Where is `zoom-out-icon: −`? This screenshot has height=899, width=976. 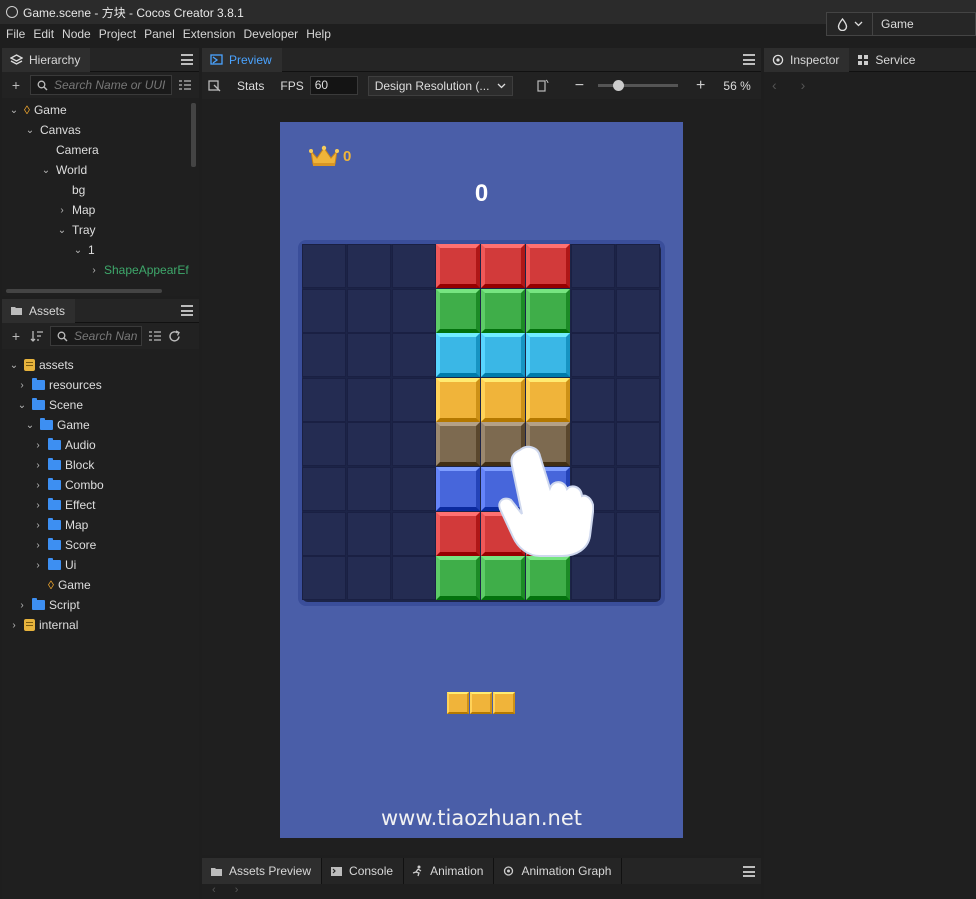 zoom-out-icon: − is located at coordinates (579, 86).